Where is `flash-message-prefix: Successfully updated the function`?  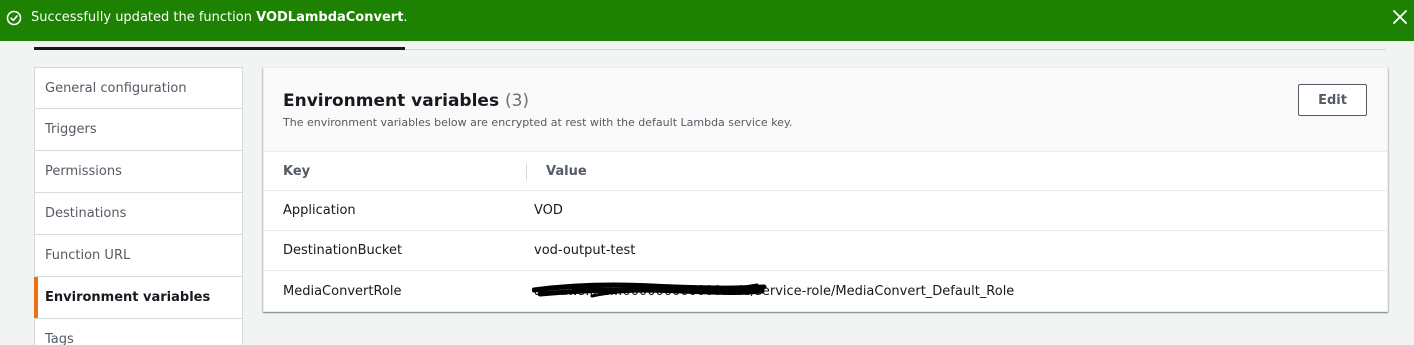 flash-message-prefix: Successfully updated the function is located at coordinates (141, 17).